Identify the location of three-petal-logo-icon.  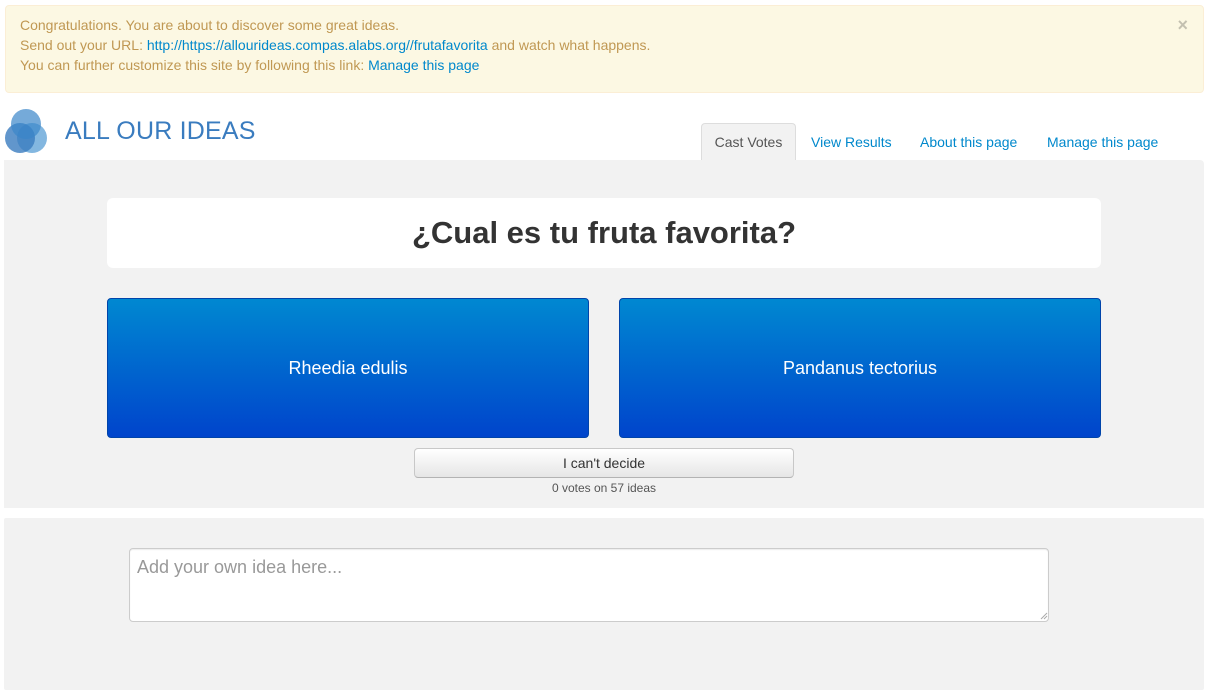
(26, 131).